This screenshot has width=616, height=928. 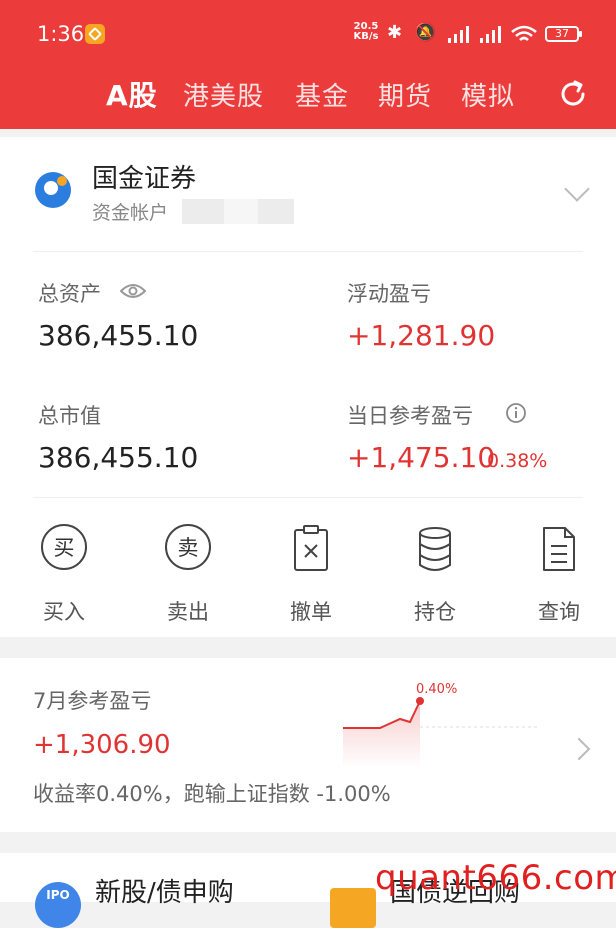 What do you see at coordinates (410, 416) in the screenshot?
I see `daily-pnl-label: 当日参考盈亏` at bounding box center [410, 416].